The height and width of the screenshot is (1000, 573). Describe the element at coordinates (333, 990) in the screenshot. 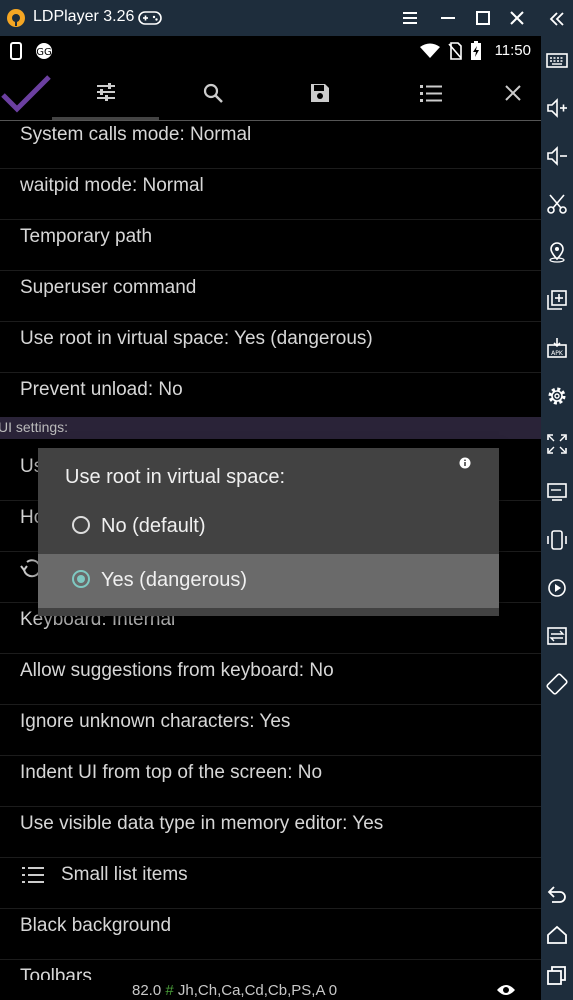

I see `bottom-count: 0` at that location.